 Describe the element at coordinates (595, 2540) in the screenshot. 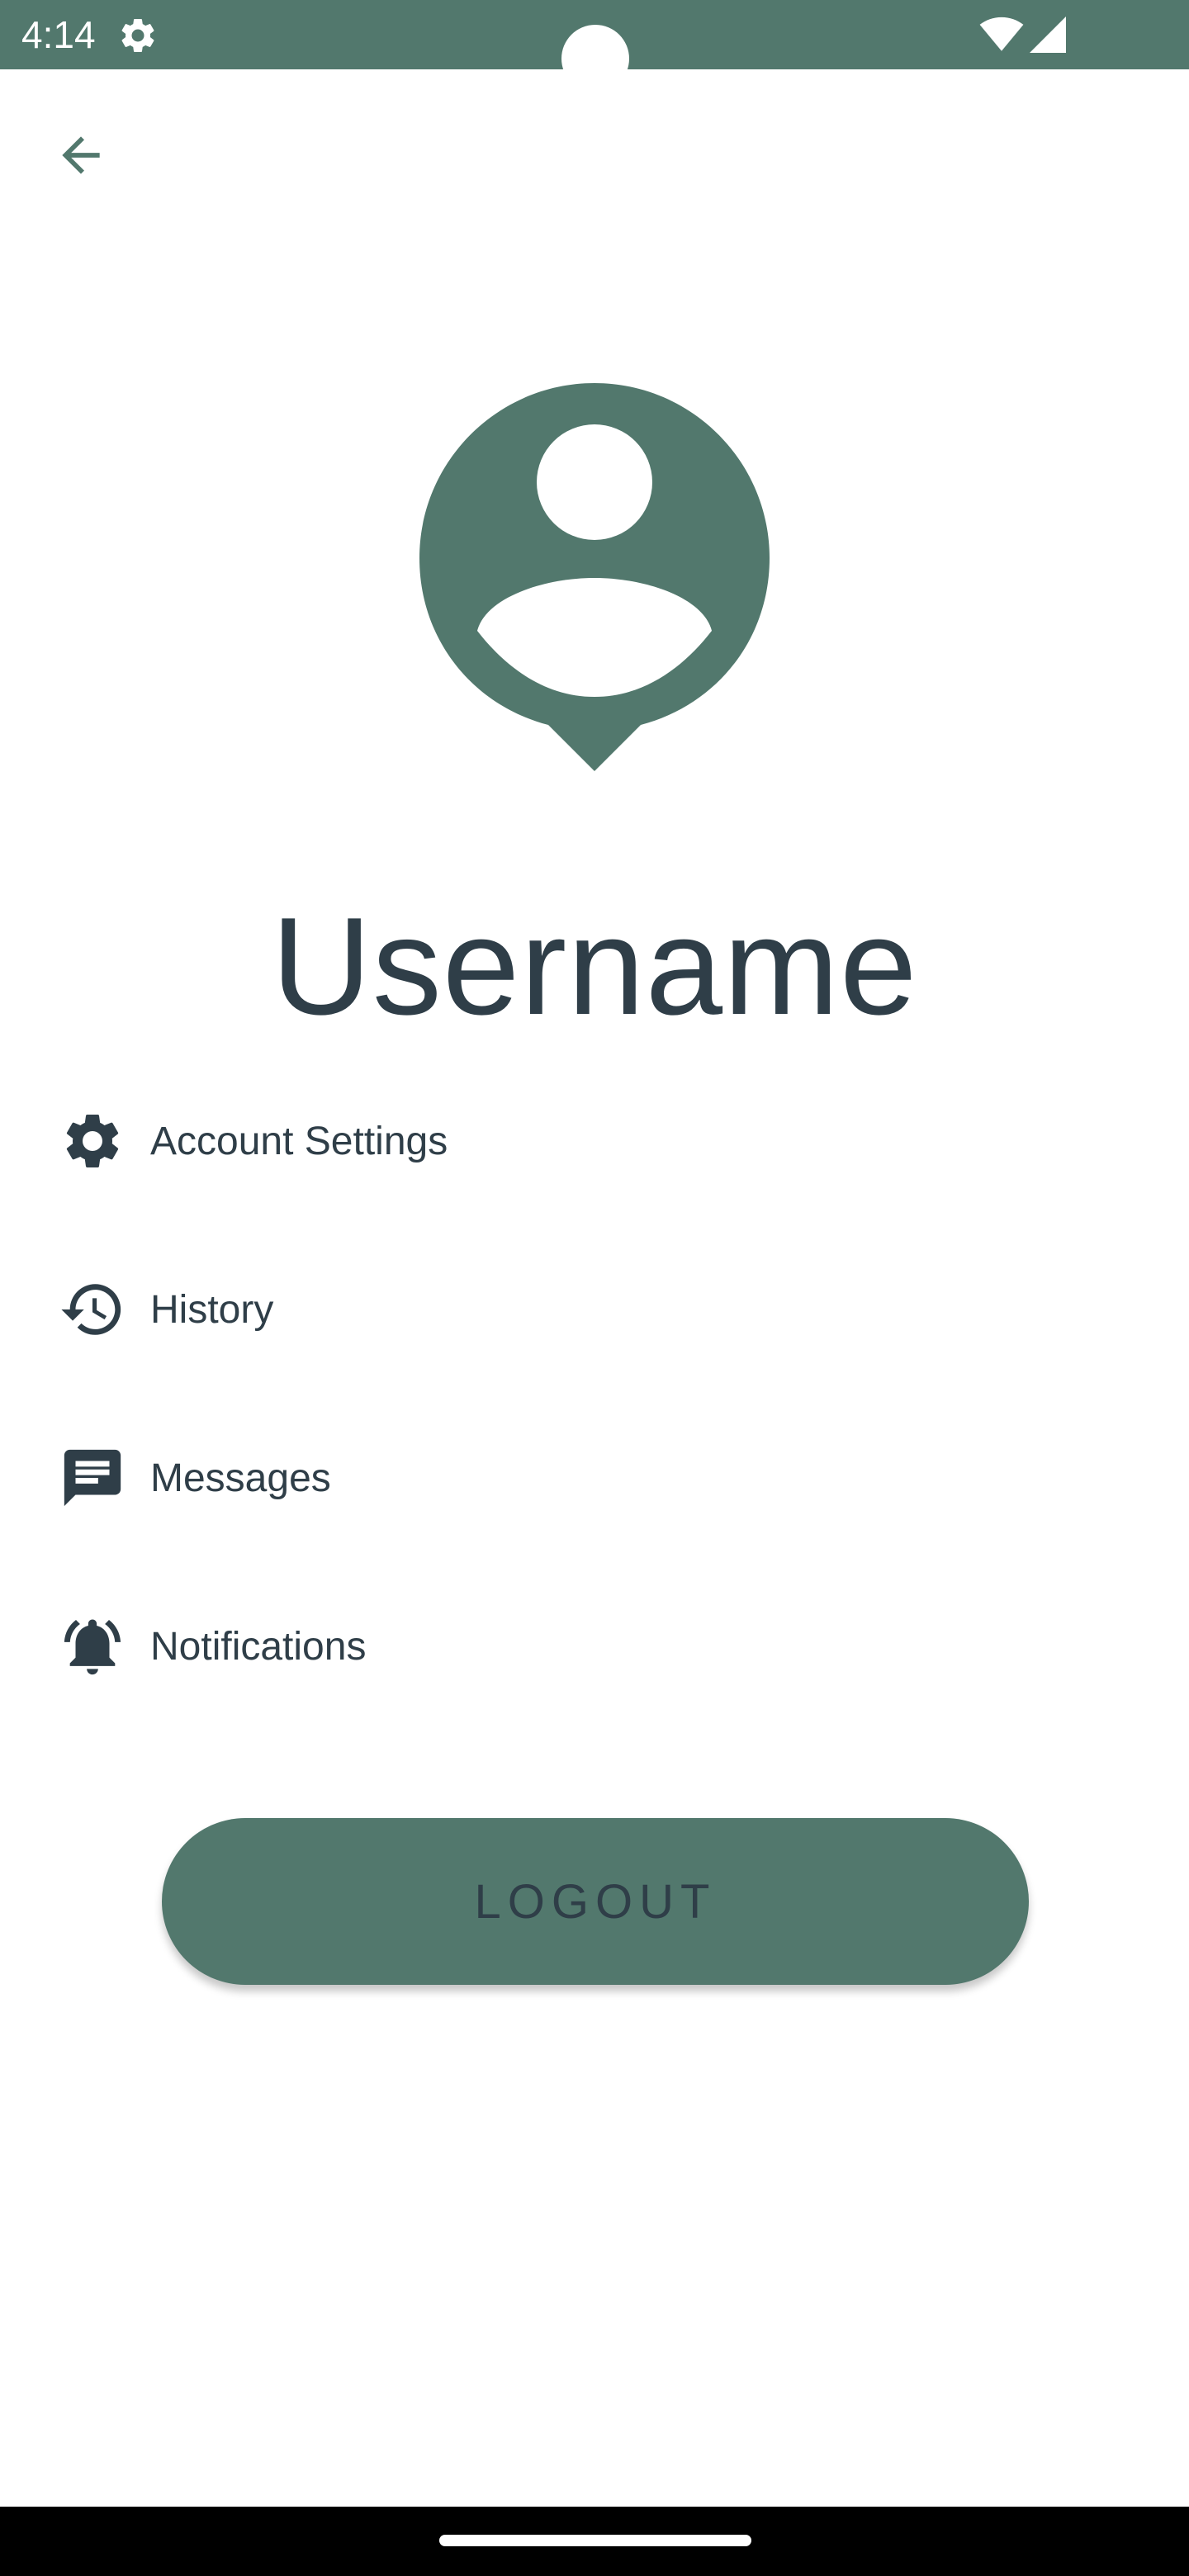

I see `home-indicator` at that location.